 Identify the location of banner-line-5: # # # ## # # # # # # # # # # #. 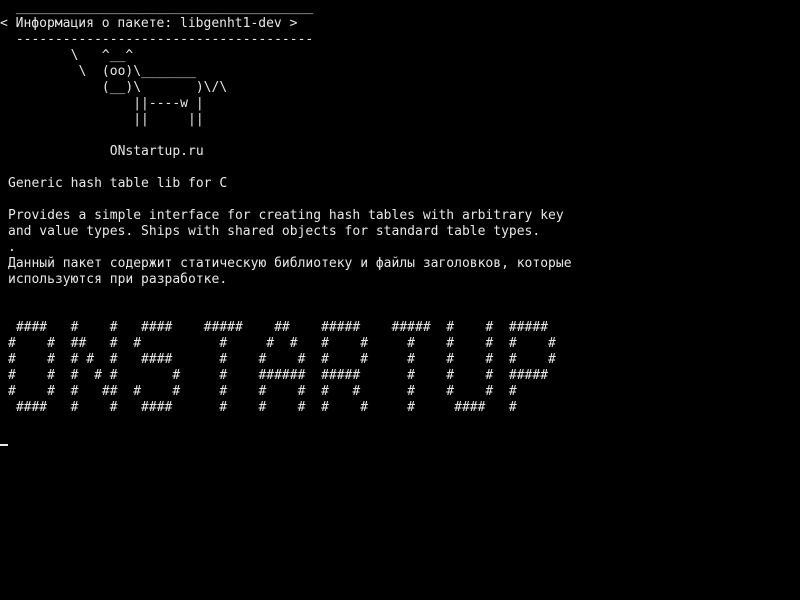
(262, 391).